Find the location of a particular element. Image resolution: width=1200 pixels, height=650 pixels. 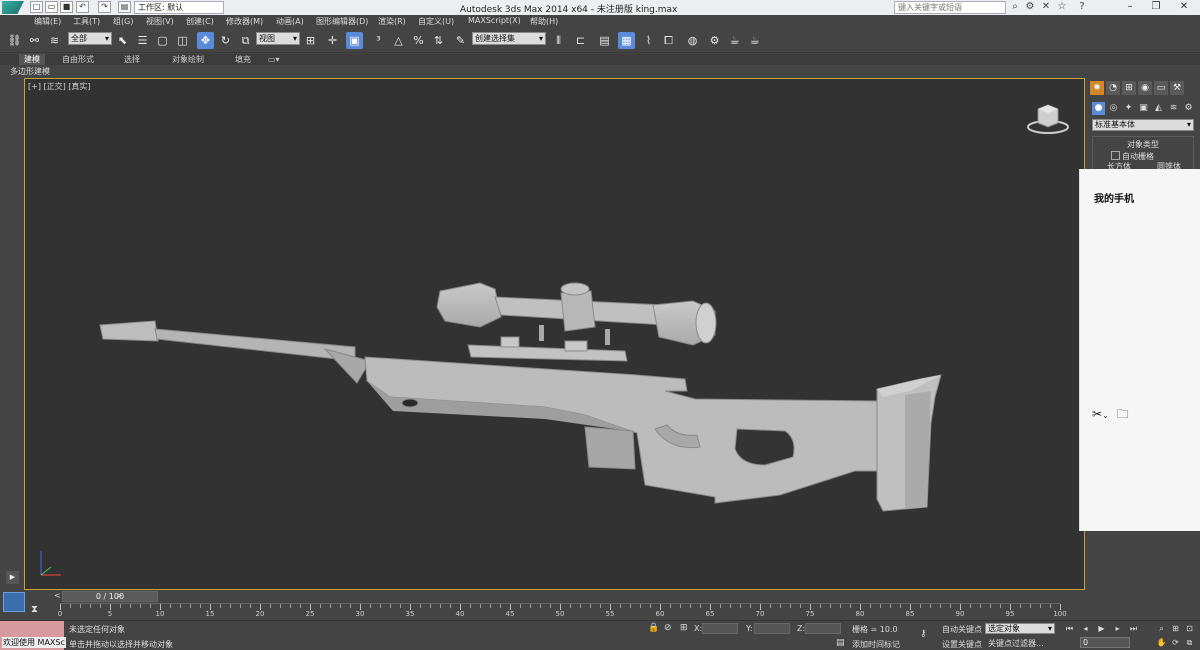

pivot-center-icon: ⊞ is located at coordinates (310, 40).